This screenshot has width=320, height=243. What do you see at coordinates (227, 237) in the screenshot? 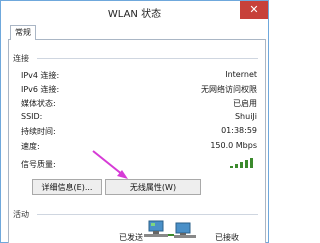
I see `received-label: 已接收` at bounding box center [227, 237].